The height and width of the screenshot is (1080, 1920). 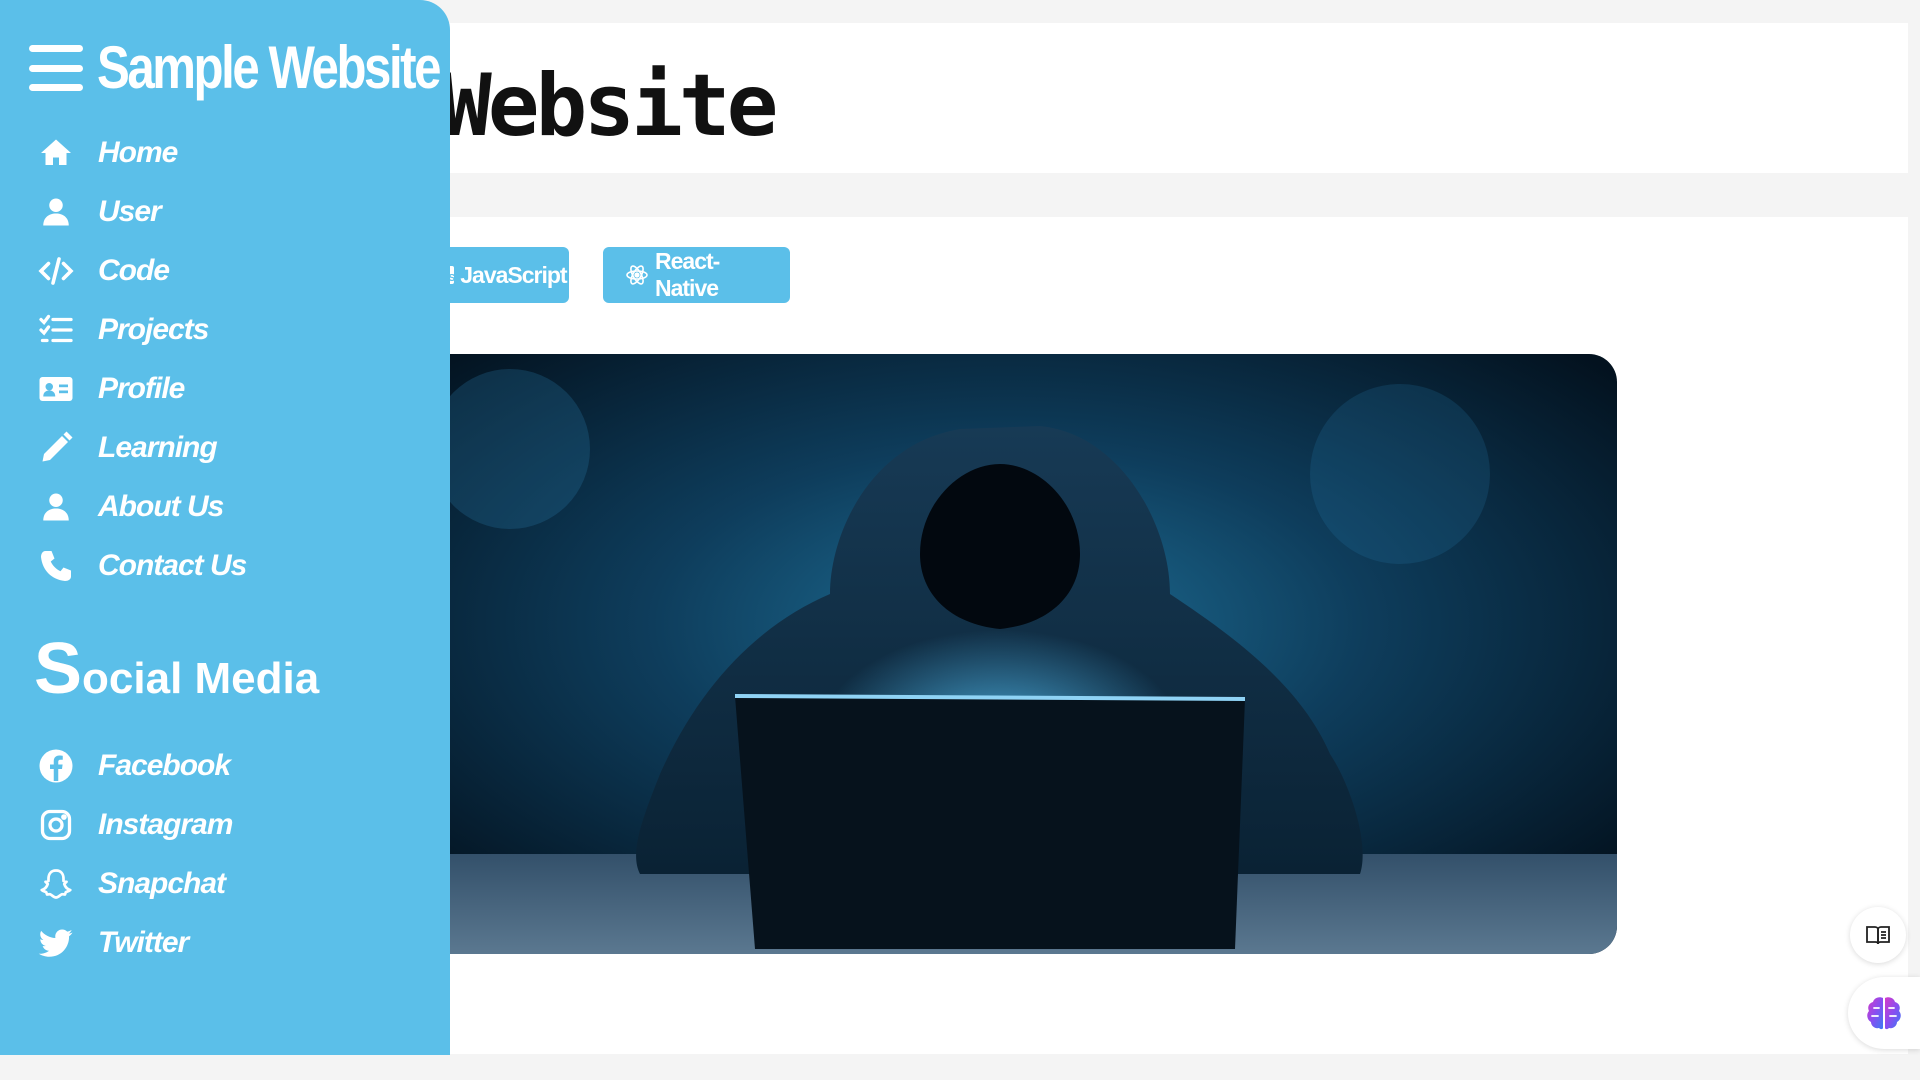 I want to click on social-instagram: Instagram, so click(x=134, y=825).